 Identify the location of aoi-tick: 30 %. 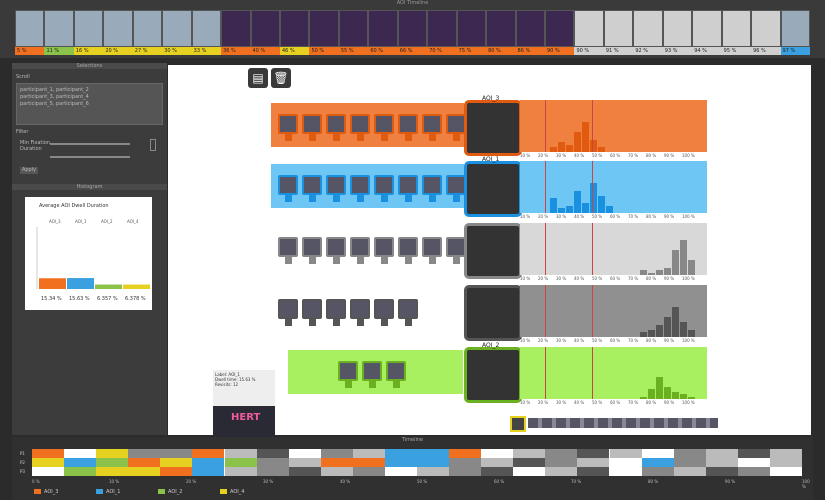
(561, 216).